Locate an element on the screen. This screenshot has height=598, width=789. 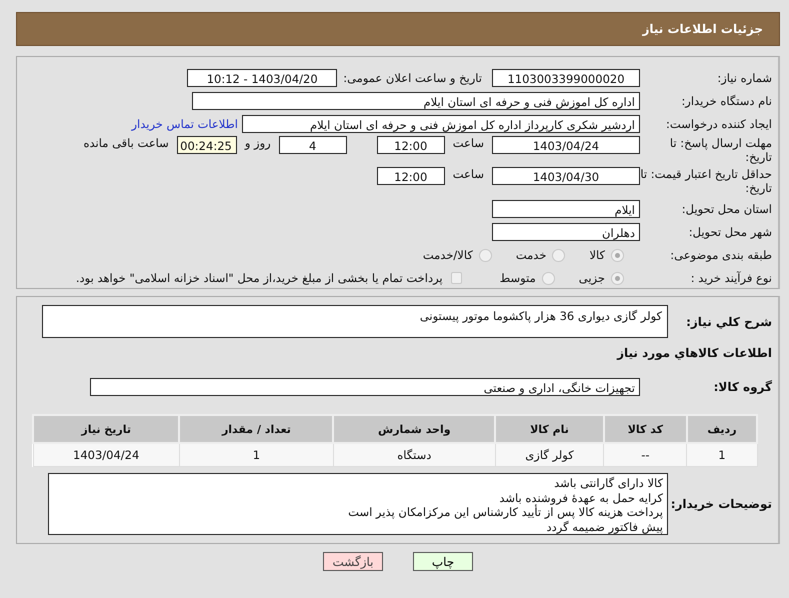
validity-date-field: 1403/04/30 is located at coordinates (566, 176).